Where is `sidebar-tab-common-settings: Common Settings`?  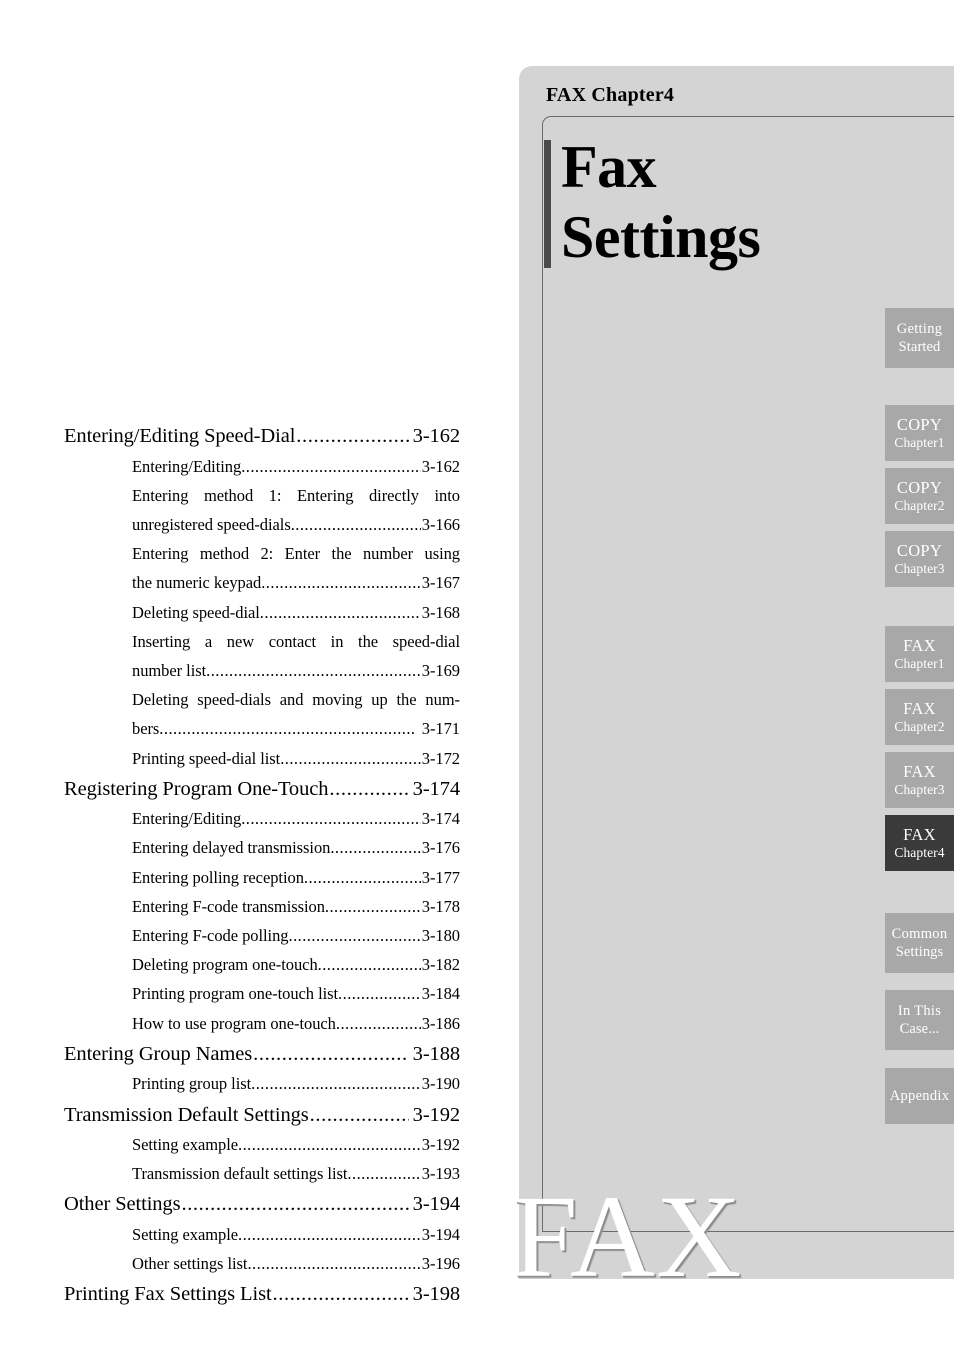
sidebar-tab-common-settings: Common Settings is located at coordinates (919, 943).